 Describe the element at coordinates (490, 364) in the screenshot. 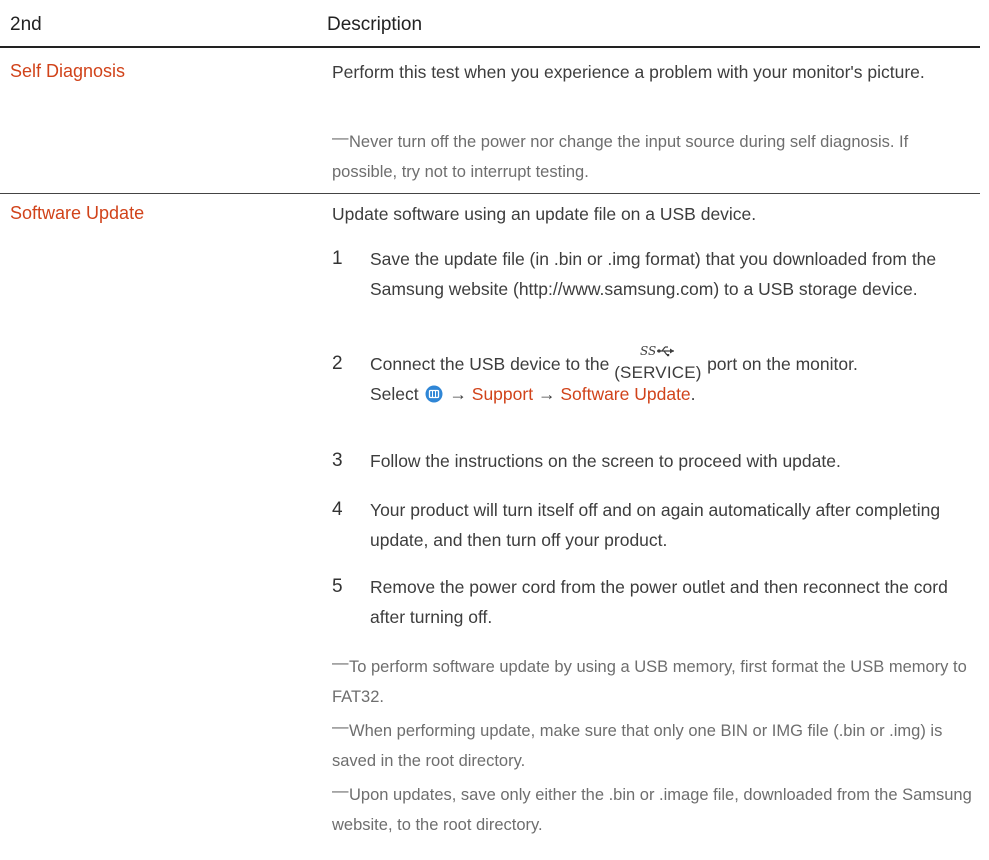

I see `step-2-text-before: Connect the USB device to the` at that location.